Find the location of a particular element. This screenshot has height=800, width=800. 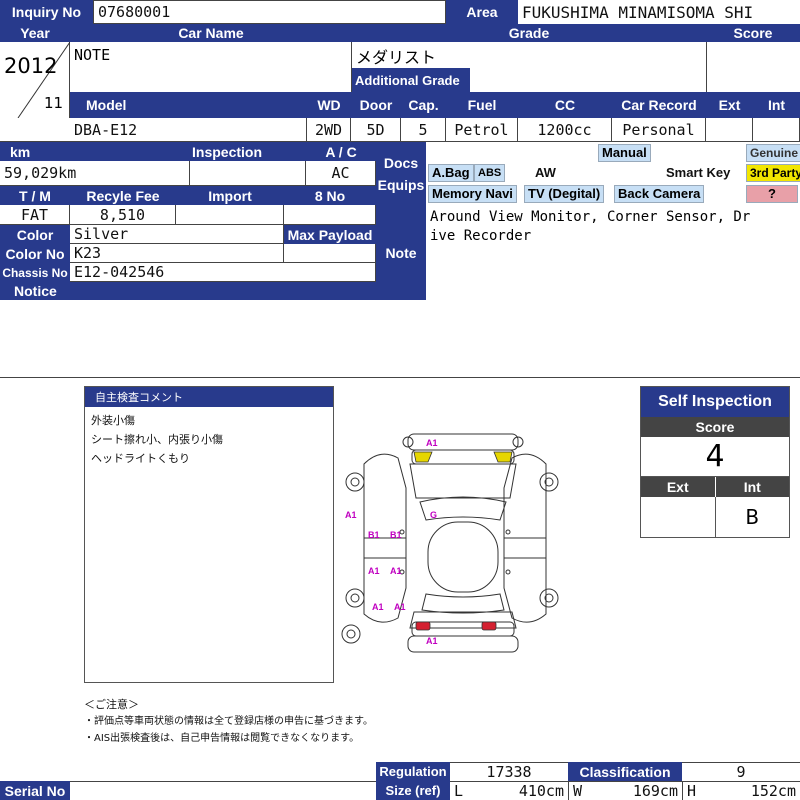

note-line-2: ive Recorder is located at coordinates (481, 236).